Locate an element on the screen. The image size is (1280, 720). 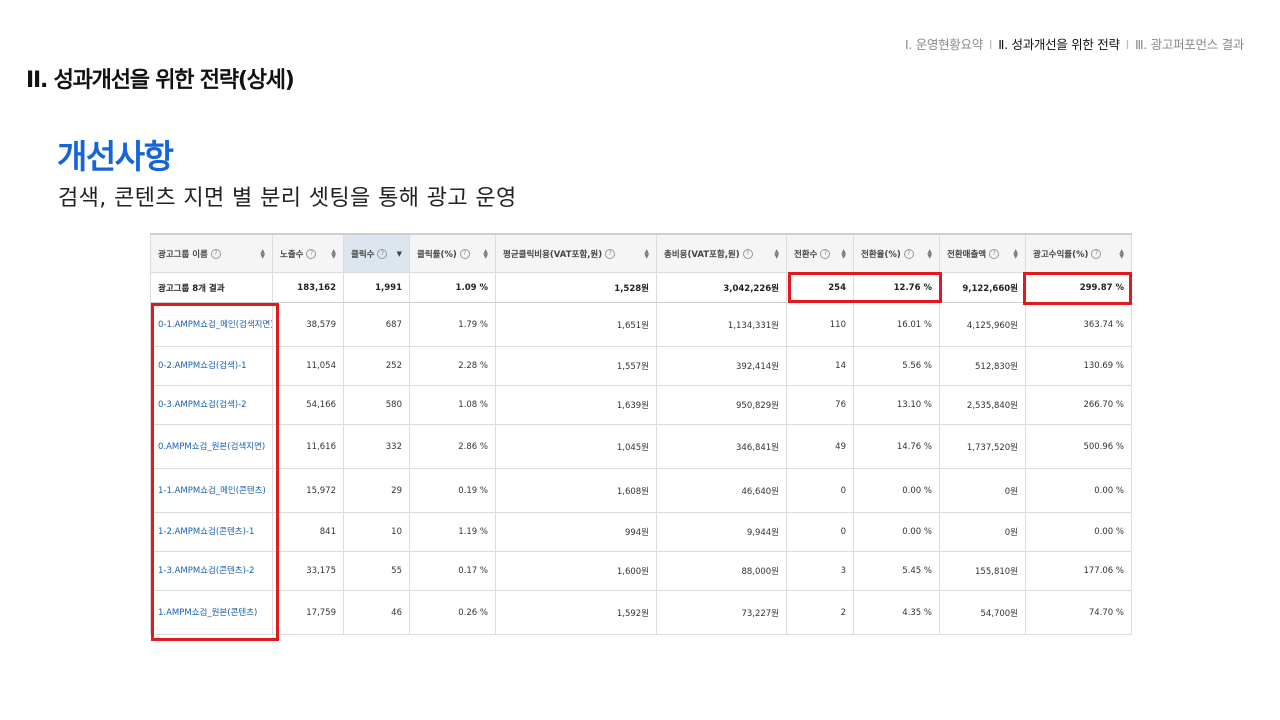
ad-group-name-link: 0-1.AMPM쇼검_메인(검색지면) is located at coordinates (211, 324).